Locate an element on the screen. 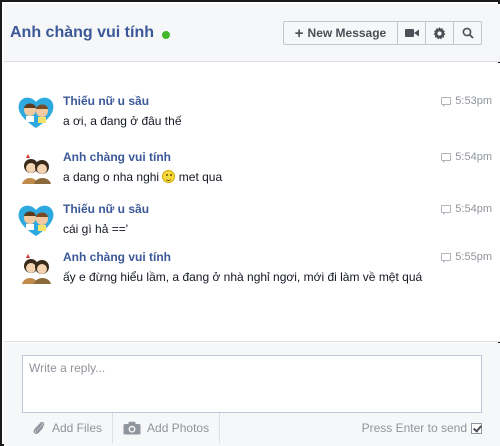 The width and height of the screenshot is (500, 446). add-photos-button: Add Photos is located at coordinates (167, 428).